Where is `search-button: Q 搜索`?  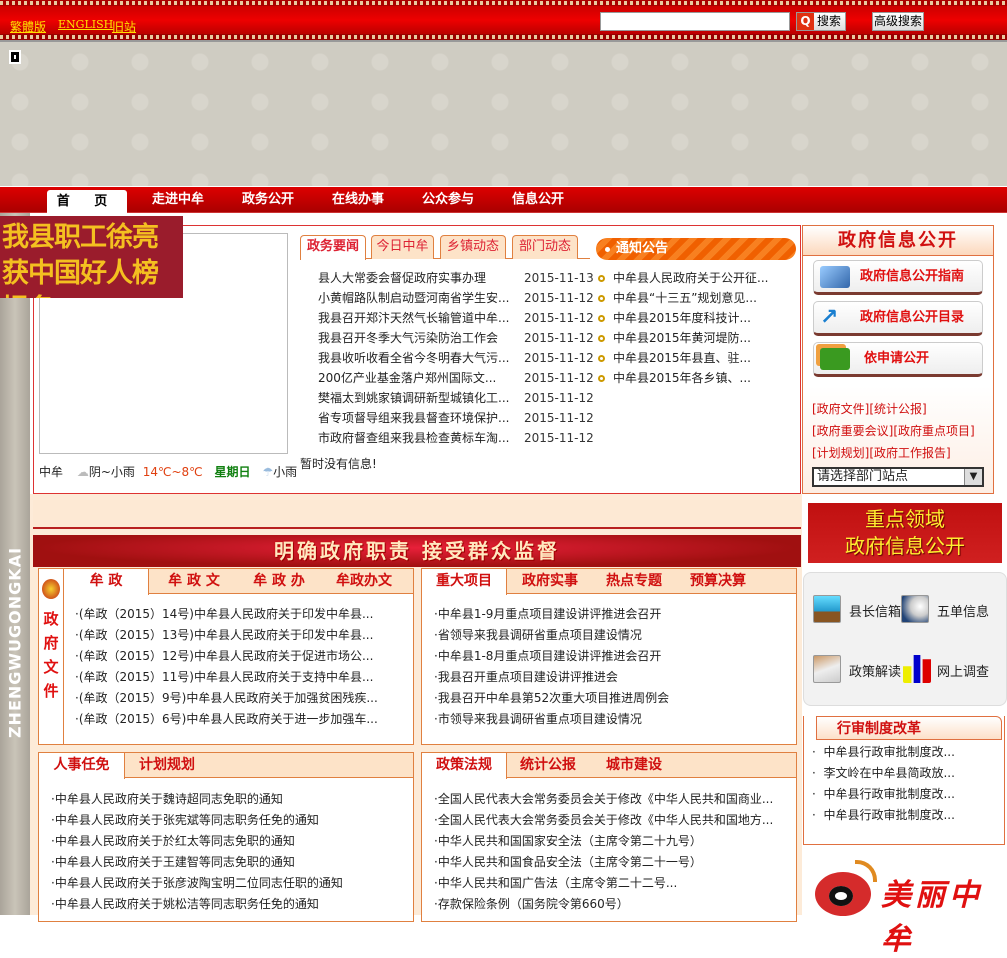
search-button: Q 搜索 is located at coordinates (821, 21).